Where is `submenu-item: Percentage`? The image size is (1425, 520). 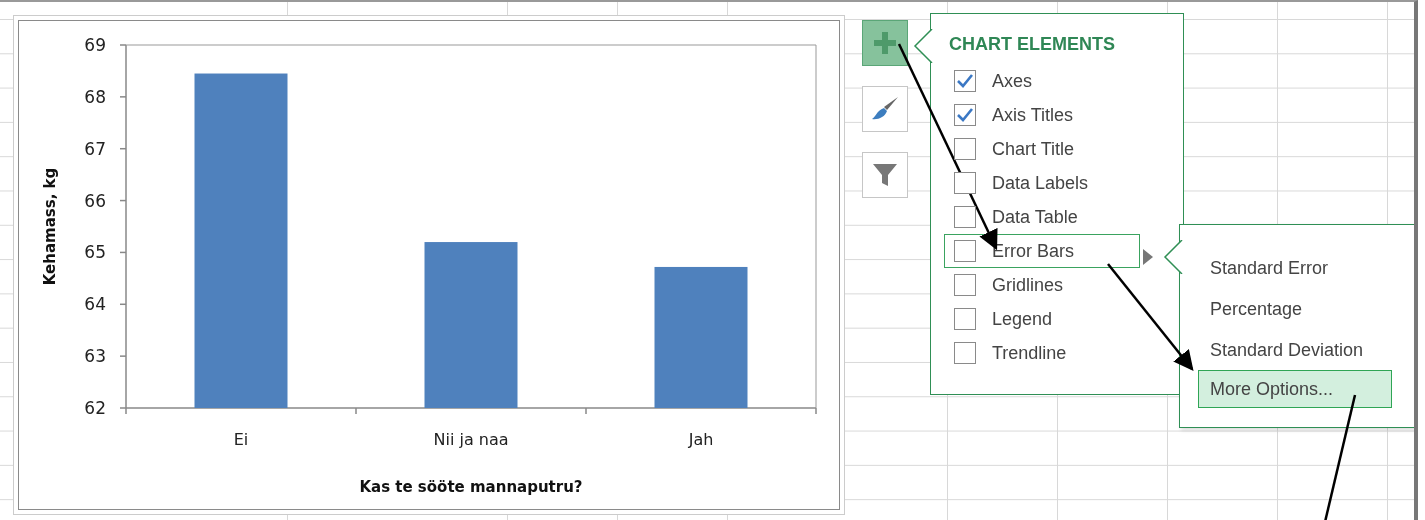 submenu-item: Percentage is located at coordinates (1295, 308).